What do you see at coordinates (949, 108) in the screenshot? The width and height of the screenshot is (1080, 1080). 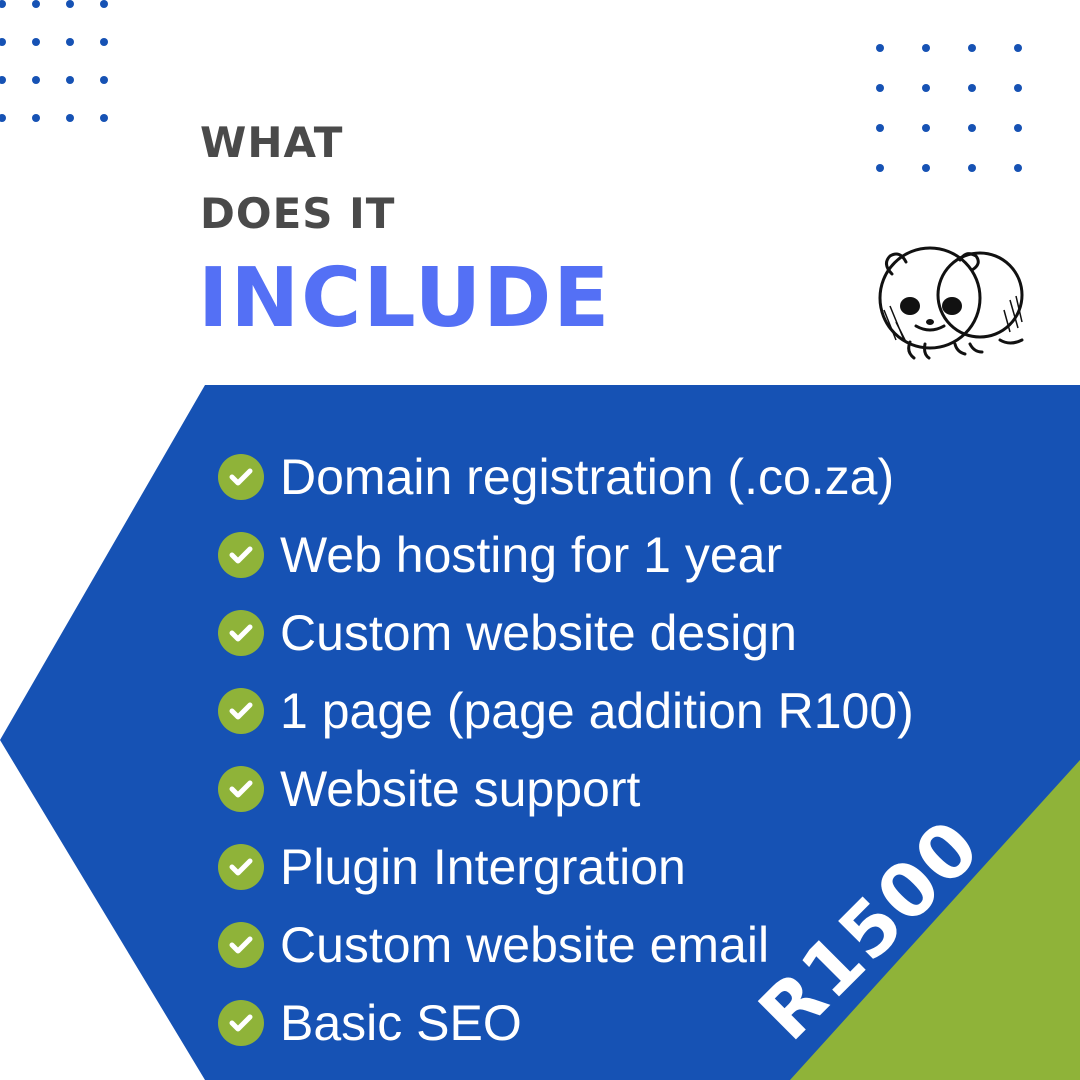 I see `dot-grid-top-right` at bounding box center [949, 108].